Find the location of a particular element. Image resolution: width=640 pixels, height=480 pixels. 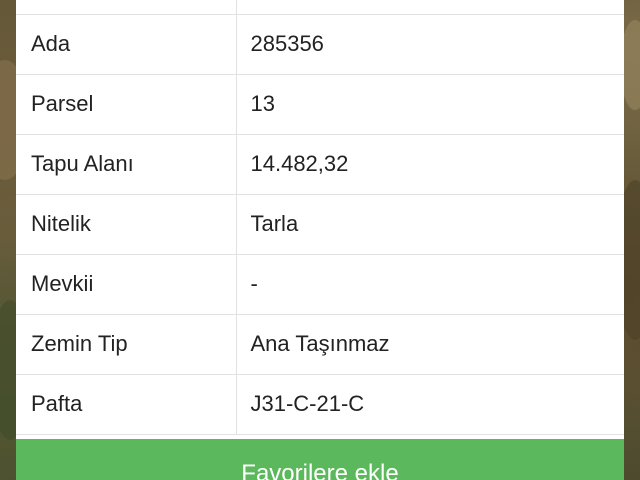

table-row: Ada 285356 is located at coordinates (320, 44).